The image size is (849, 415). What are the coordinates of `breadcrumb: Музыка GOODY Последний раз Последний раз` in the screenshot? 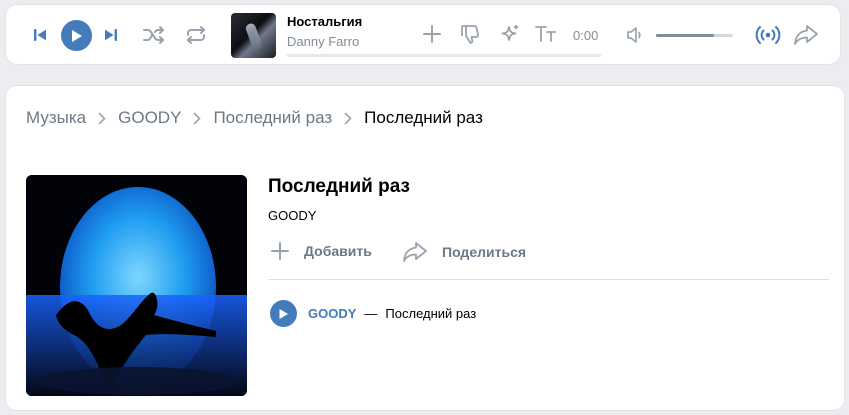 It's located at (254, 118).